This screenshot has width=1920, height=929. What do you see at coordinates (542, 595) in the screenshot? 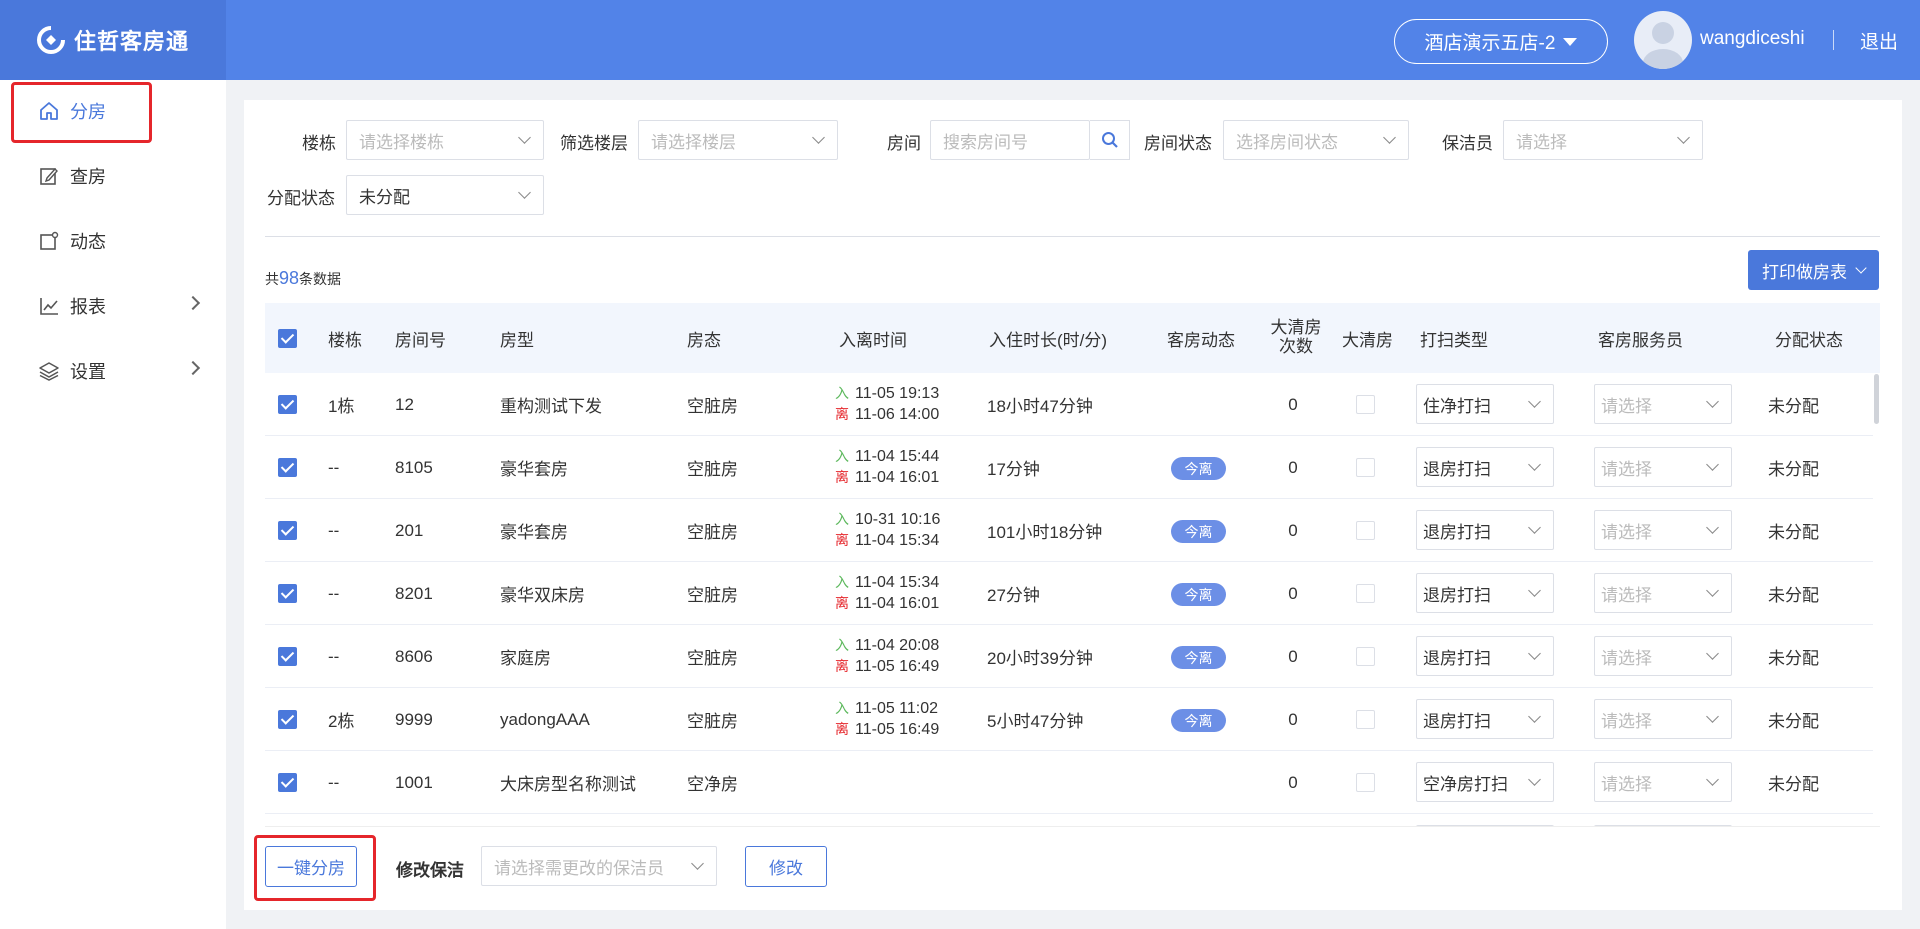
I see `cell-room-type: 豪华双床房` at bounding box center [542, 595].